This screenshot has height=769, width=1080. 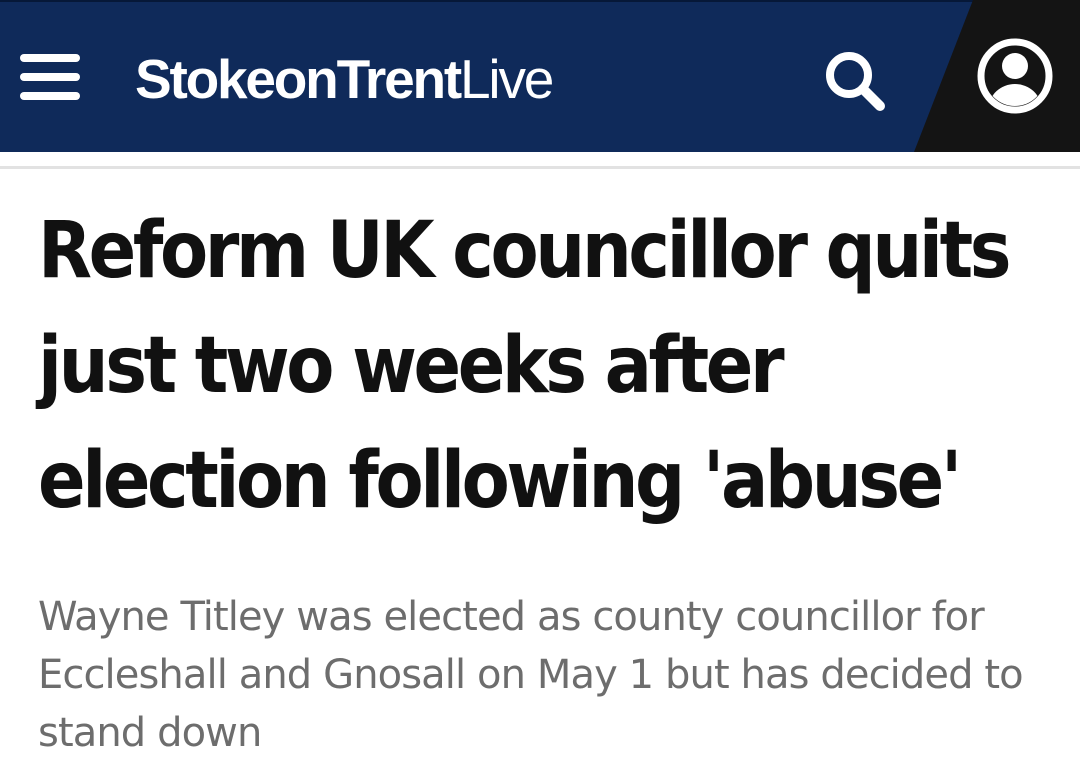 I want to click on logo-text-main: StokeonTrent, so click(x=298, y=79).